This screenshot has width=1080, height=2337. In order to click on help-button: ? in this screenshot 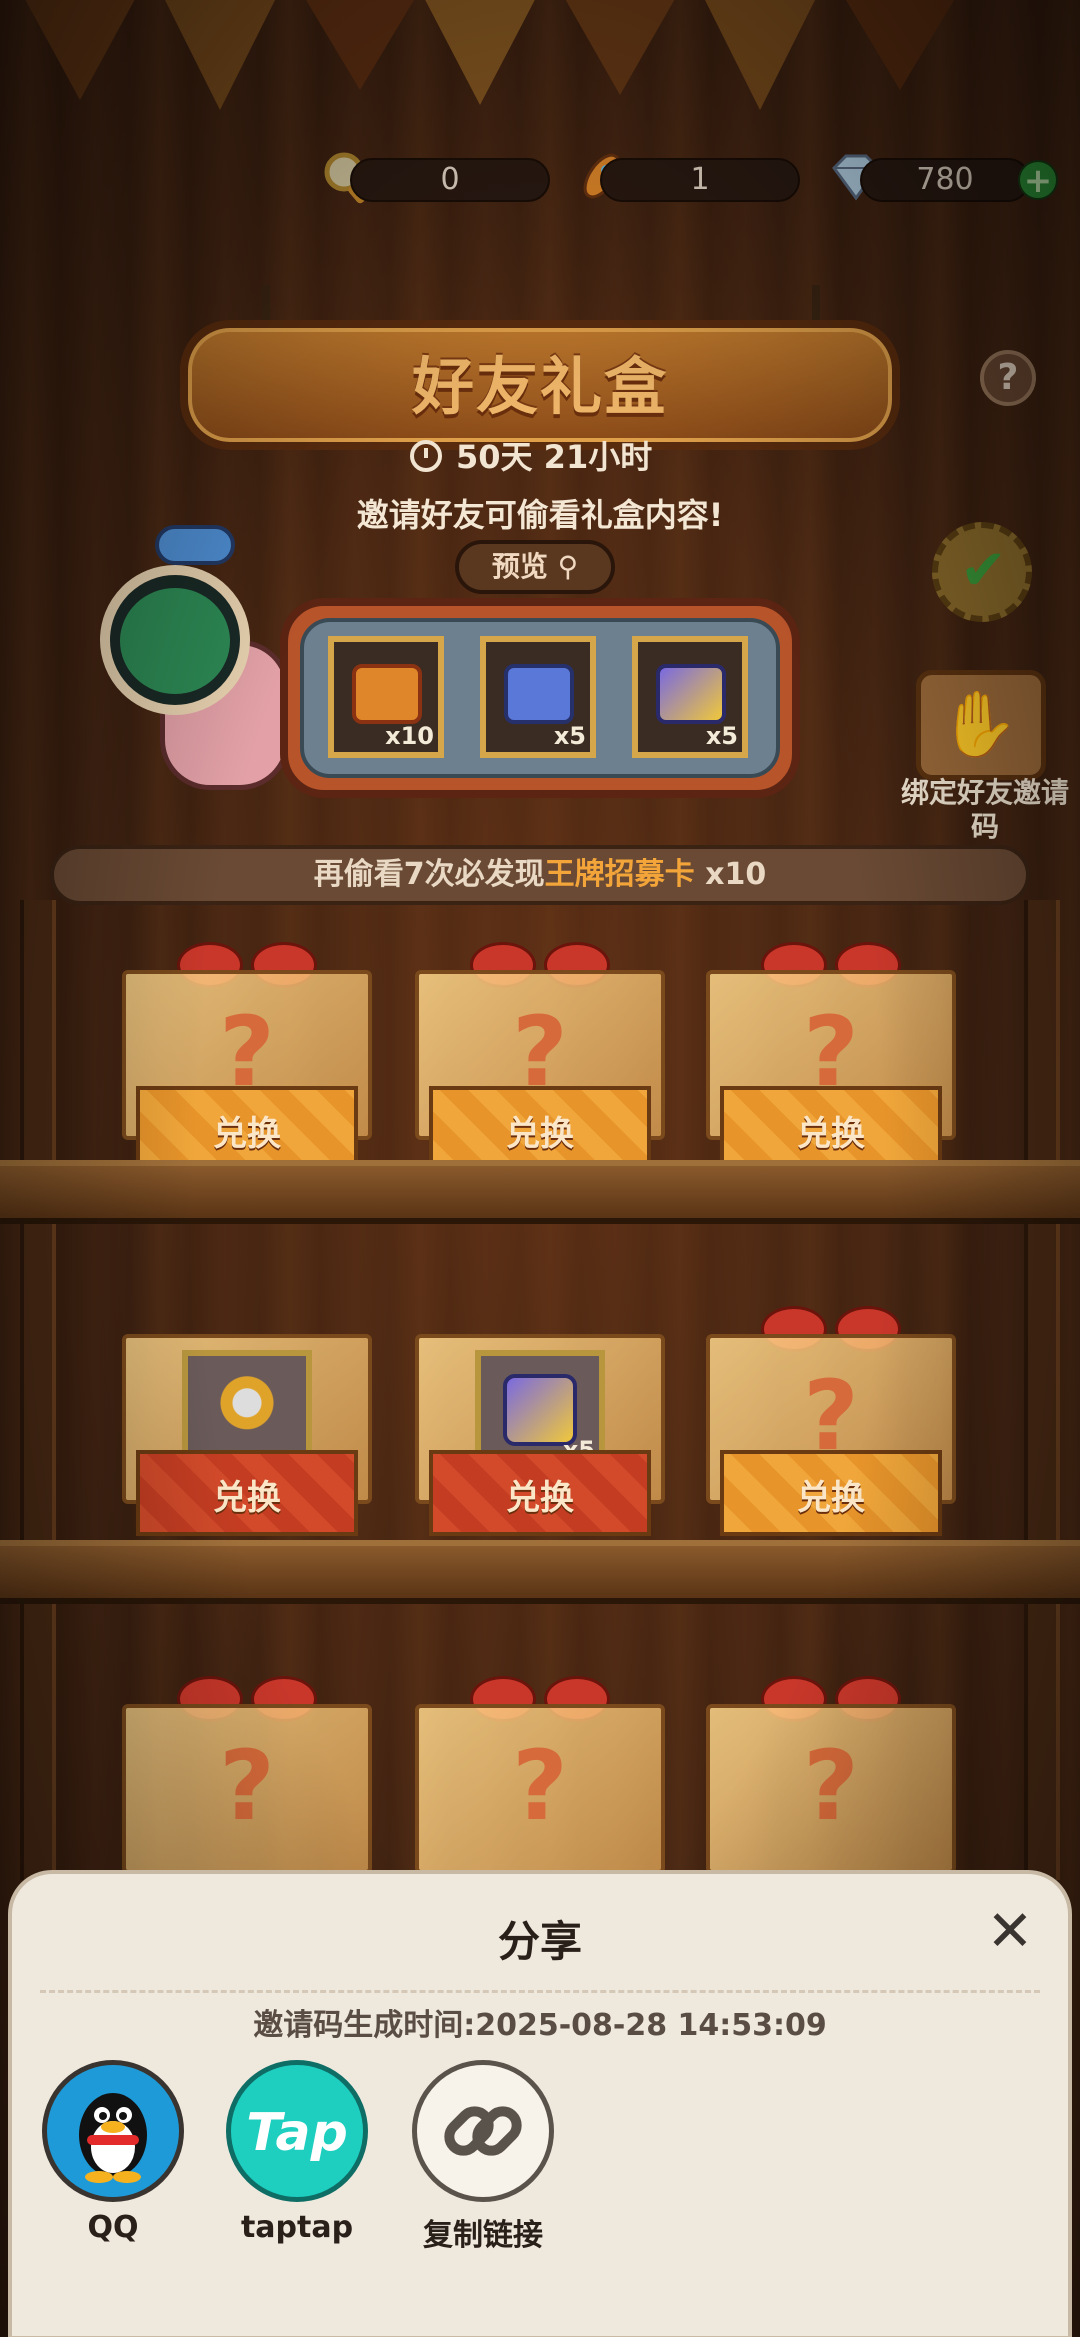, I will do `click(1008, 378)`.